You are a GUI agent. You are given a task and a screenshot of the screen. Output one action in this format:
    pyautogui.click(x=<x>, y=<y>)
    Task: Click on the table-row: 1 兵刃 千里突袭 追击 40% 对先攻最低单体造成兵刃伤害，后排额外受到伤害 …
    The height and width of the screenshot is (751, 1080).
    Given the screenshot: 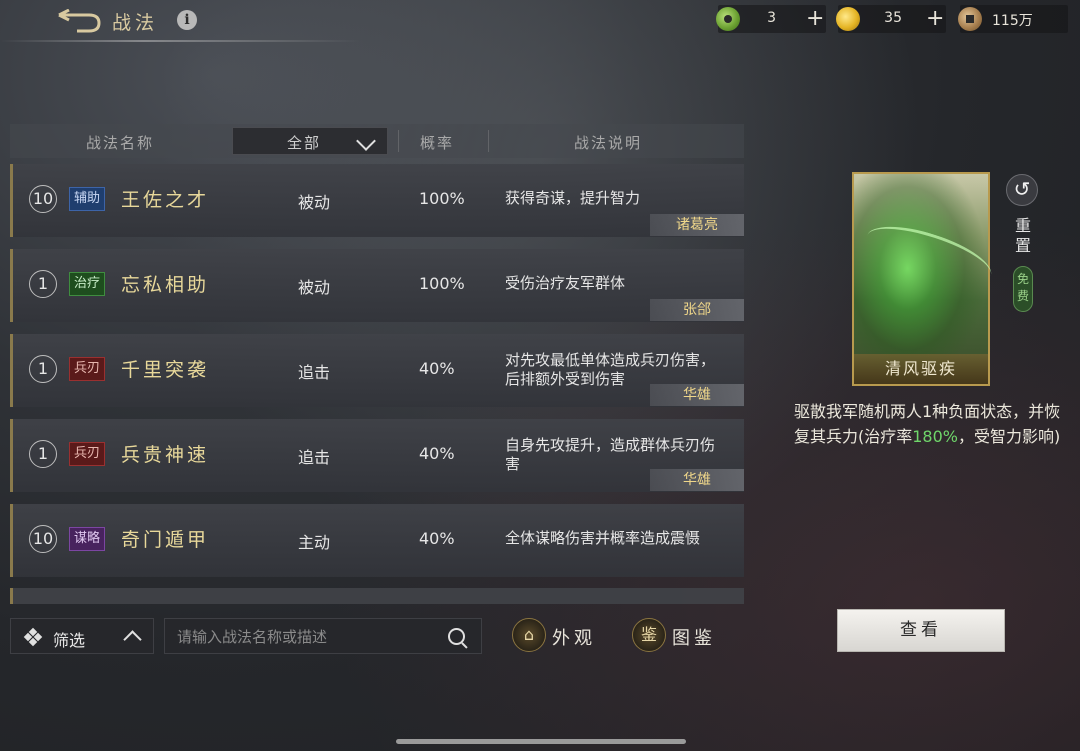 What is the action you would take?
    pyautogui.click(x=377, y=370)
    